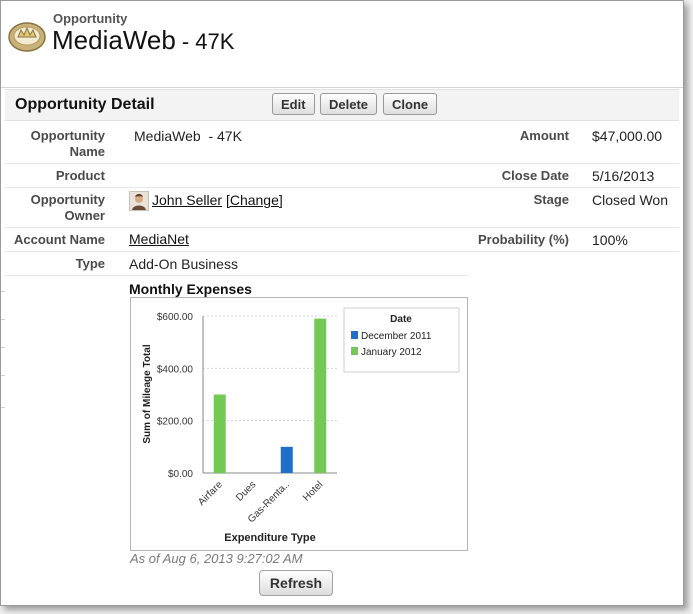 The width and height of the screenshot is (693, 614). What do you see at coordinates (349, 104) in the screenshot?
I see `delete-button: Delete` at bounding box center [349, 104].